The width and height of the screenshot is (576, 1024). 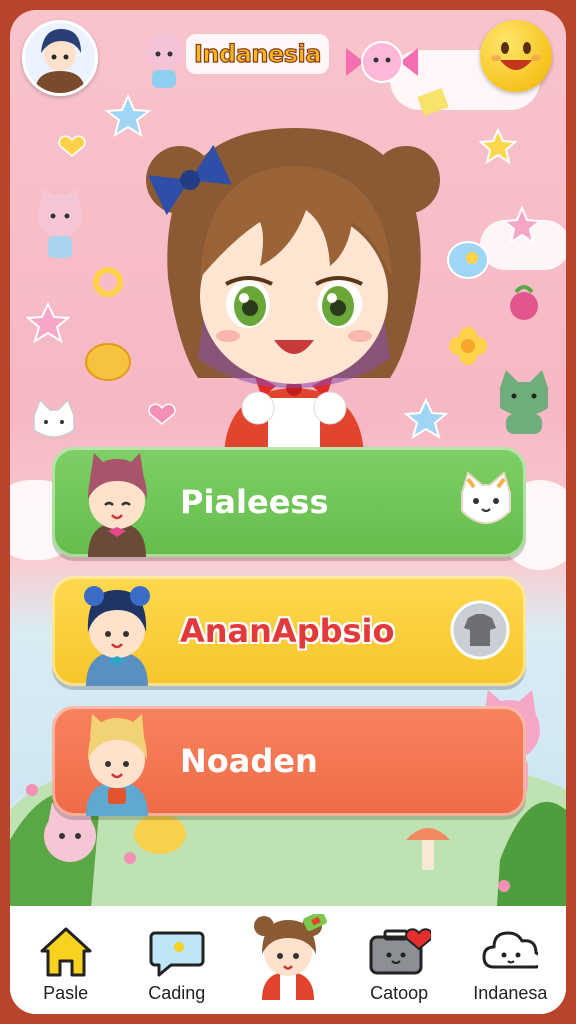 I want to click on chat-bubble-icon, so click(x=177, y=954).